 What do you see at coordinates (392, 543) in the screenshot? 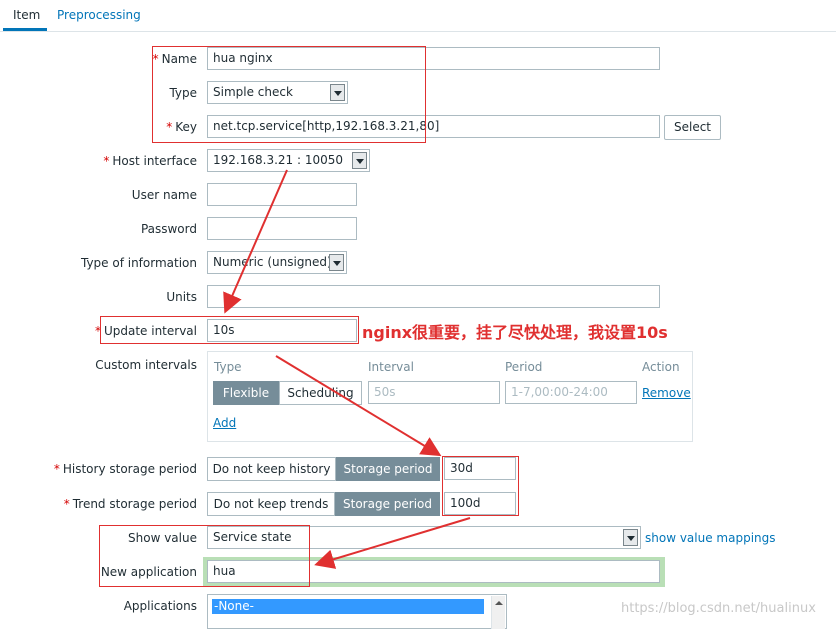
I see `arrow-to-new-application` at bounding box center [392, 543].